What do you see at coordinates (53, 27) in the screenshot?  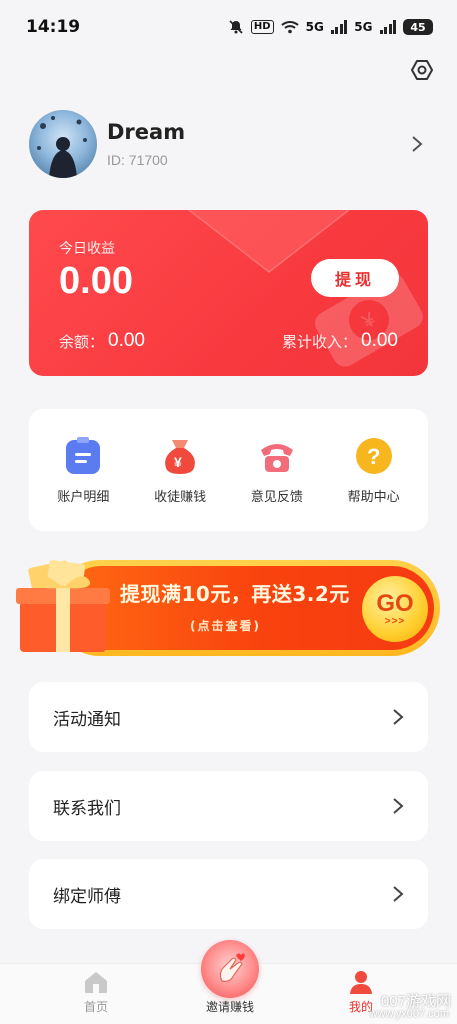 I see `status-time: 14:19` at bounding box center [53, 27].